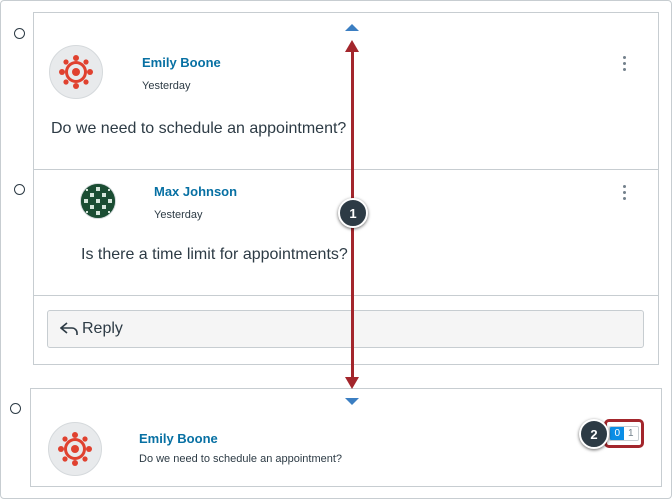 The image size is (672, 499). What do you see at coordinates (19, 189) in the screenshot?
I see `reply-bullet` at bounding box center [19, 189].